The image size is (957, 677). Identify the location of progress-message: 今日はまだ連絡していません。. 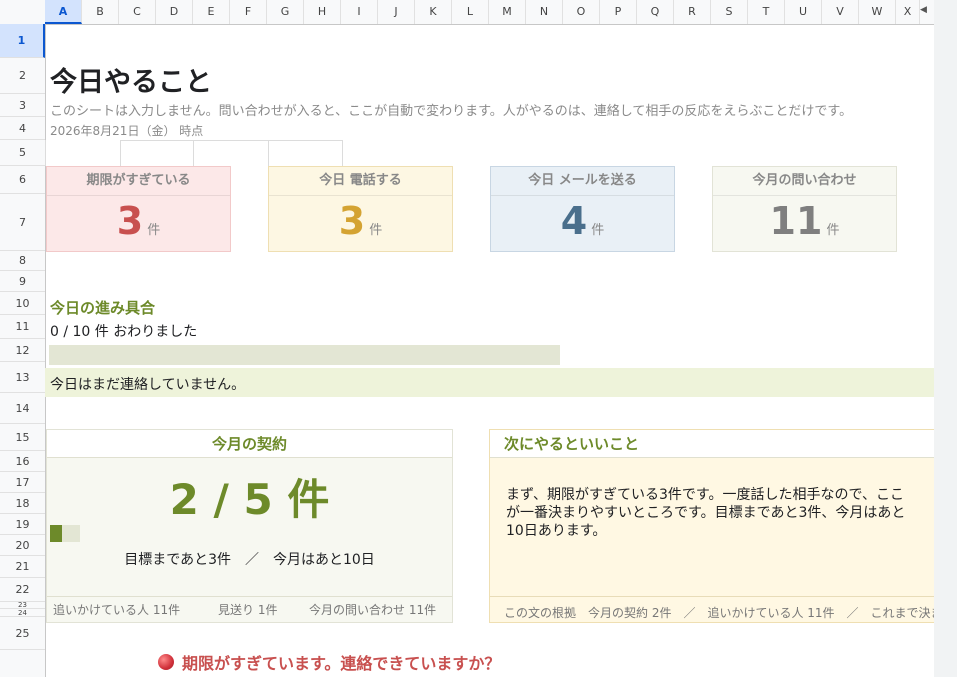
(148, 385).